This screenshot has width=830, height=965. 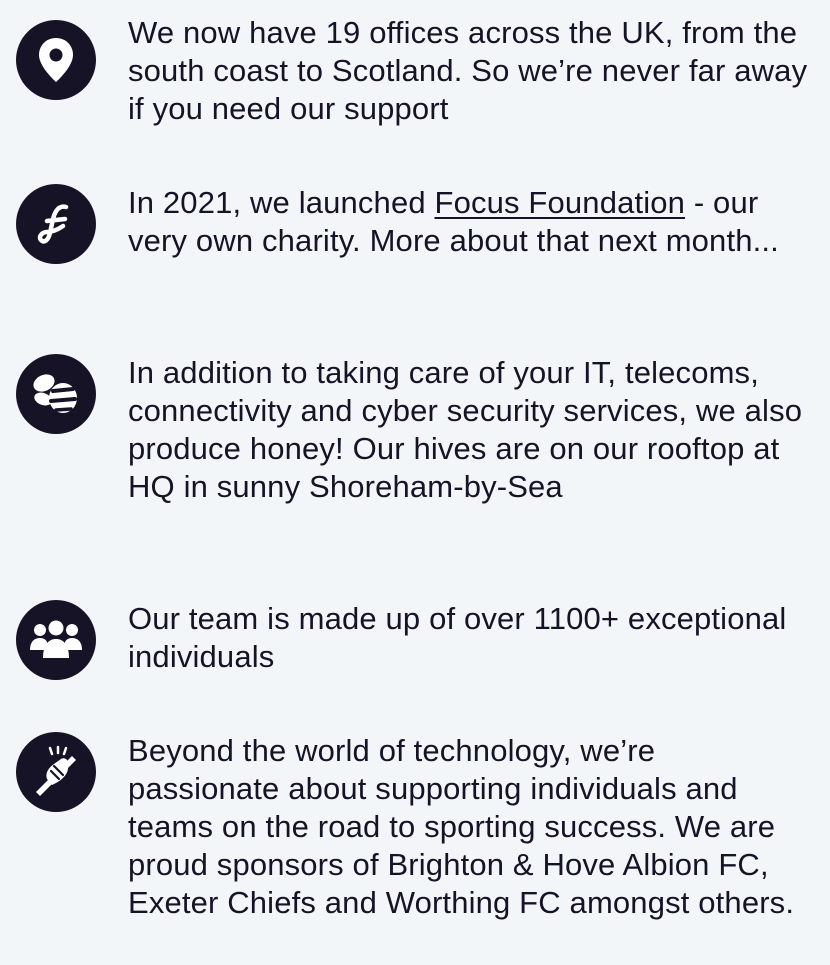 What do you see at coordinates (560, 202) in the screenshot?
I see `focus-foundation-link: Focus Foundation` at bounding box center [560, 202].